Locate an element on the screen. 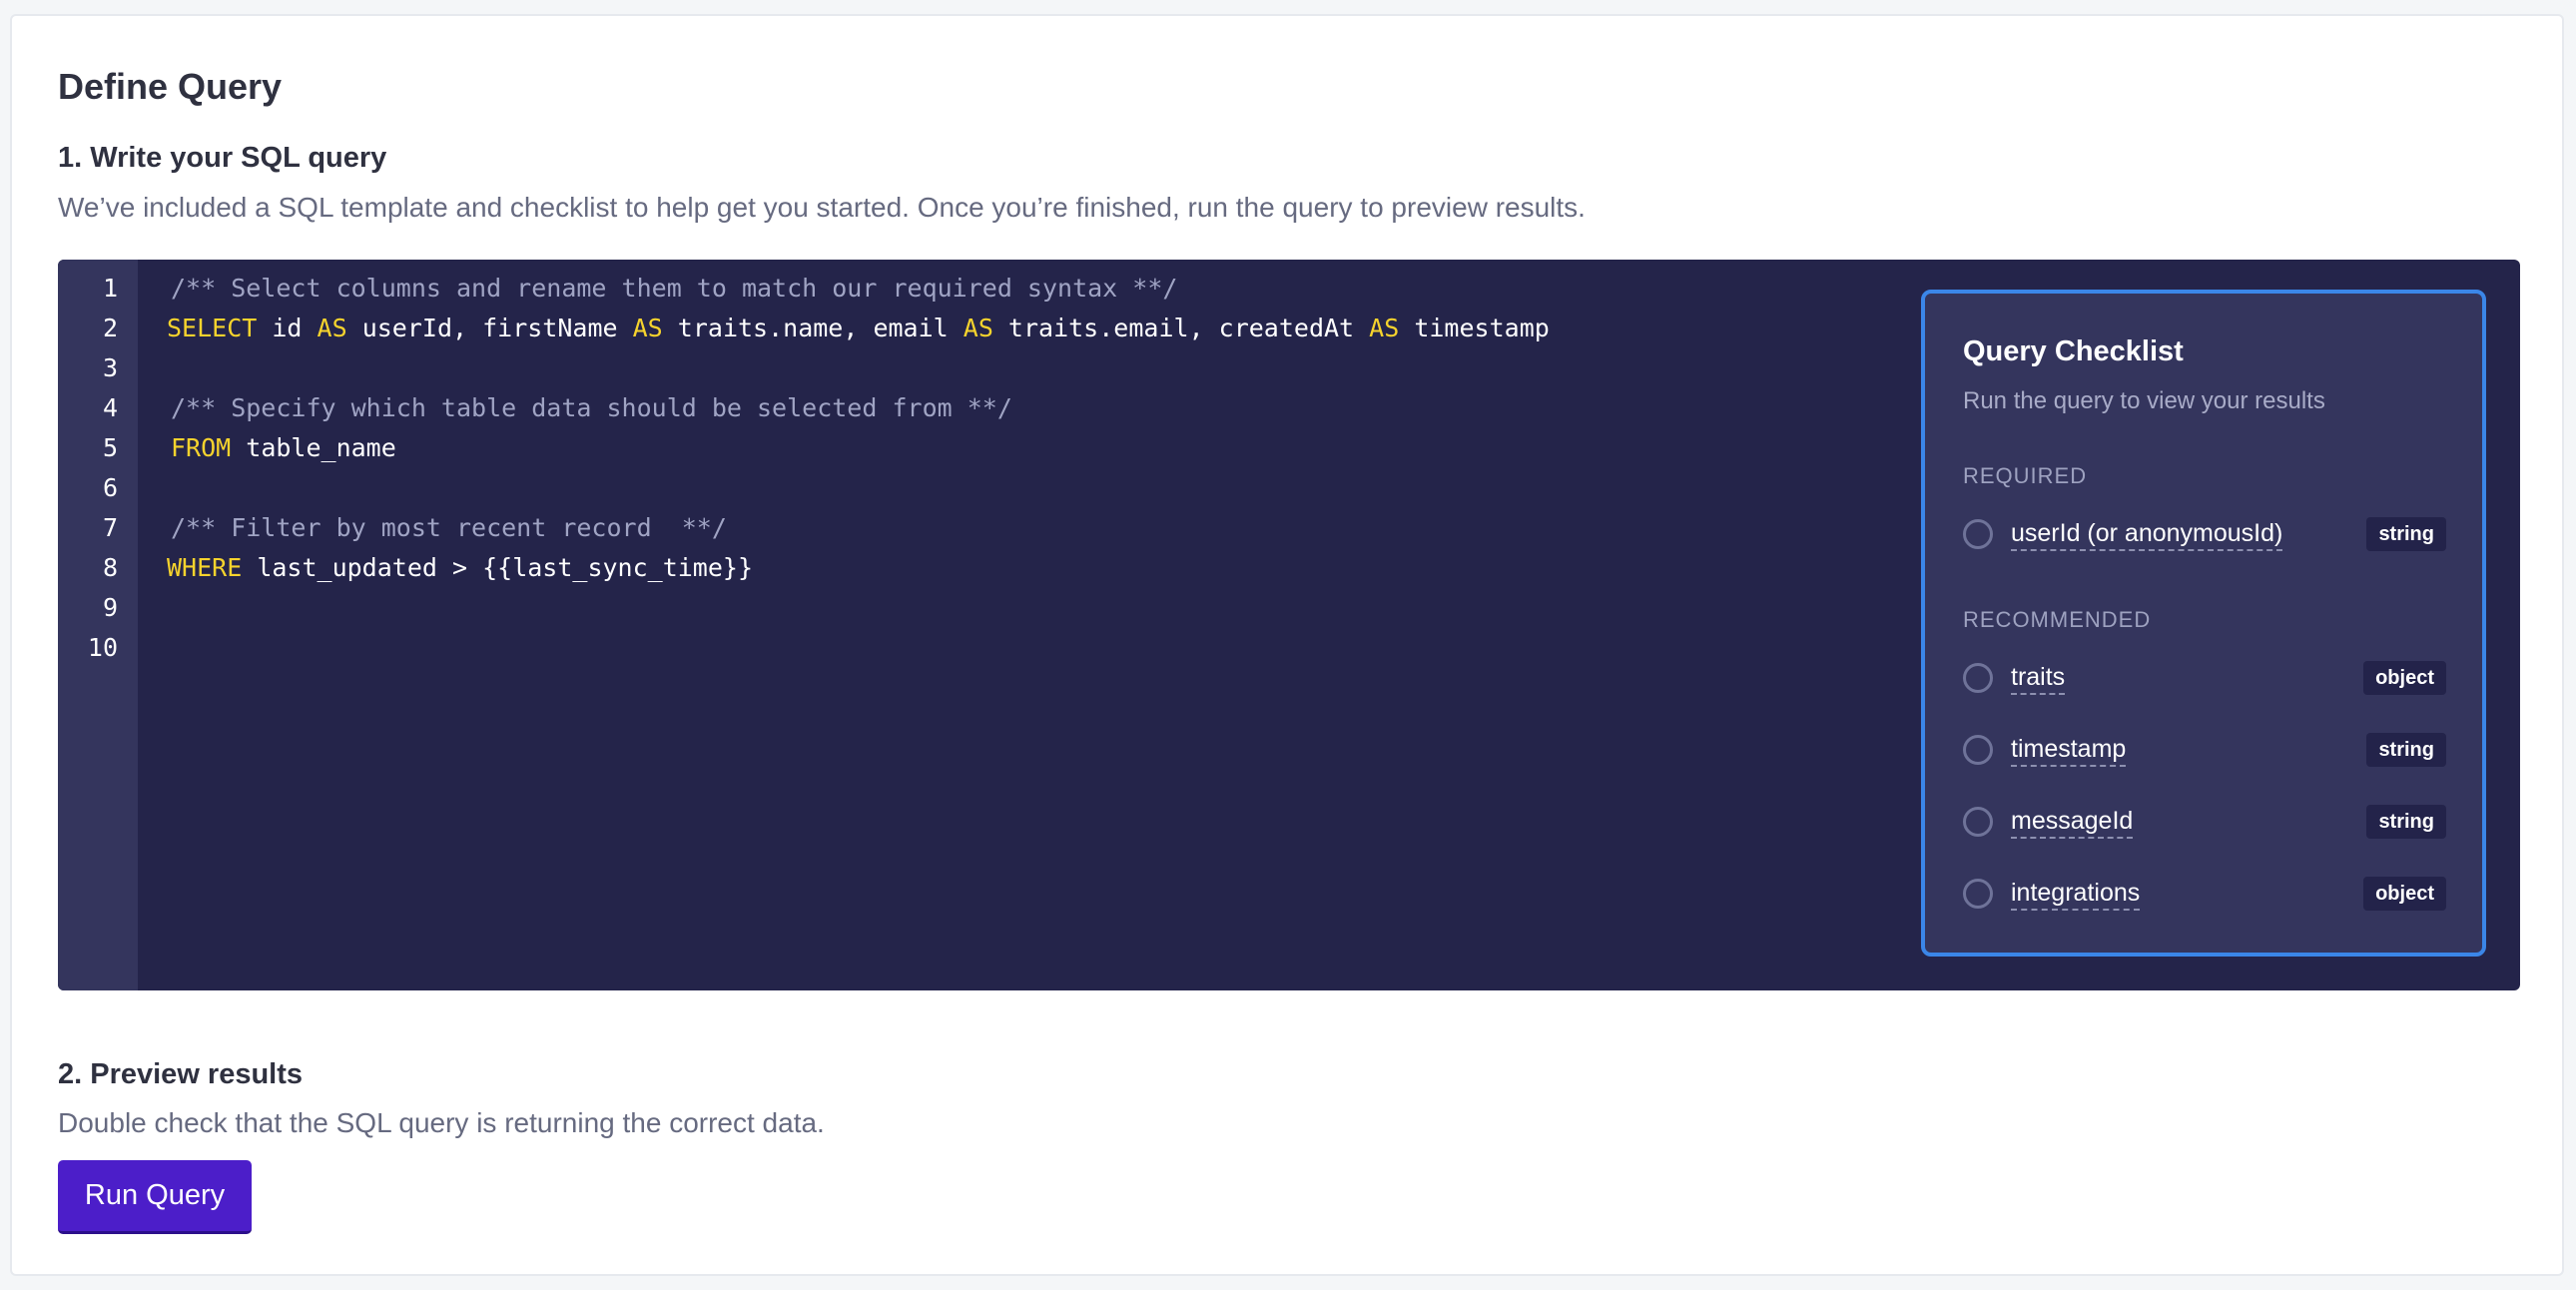  checklist-item-userid: userId (or anonymousId) string is located at coordinates (2204, 535).